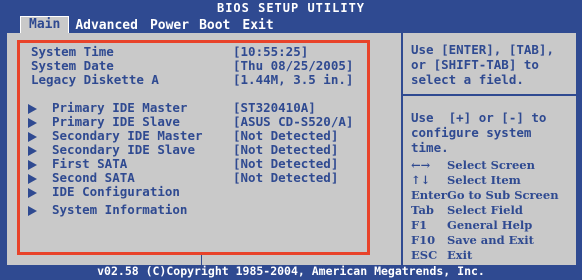  What do you see at coordinates (119, 209) in the screenshot?
I see `system-information-item: System Information` at bounding box center [119, 209].